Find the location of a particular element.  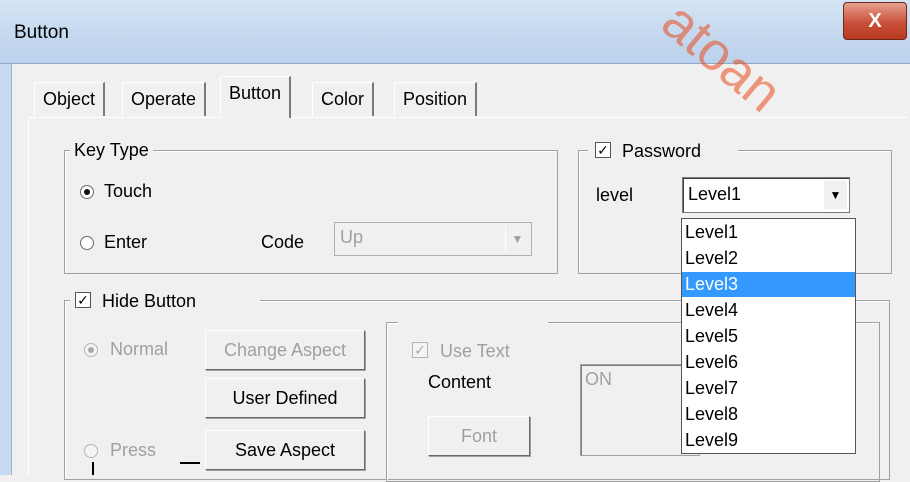

use-text-checkbox: ✓ is located at coordinates (420, 350).